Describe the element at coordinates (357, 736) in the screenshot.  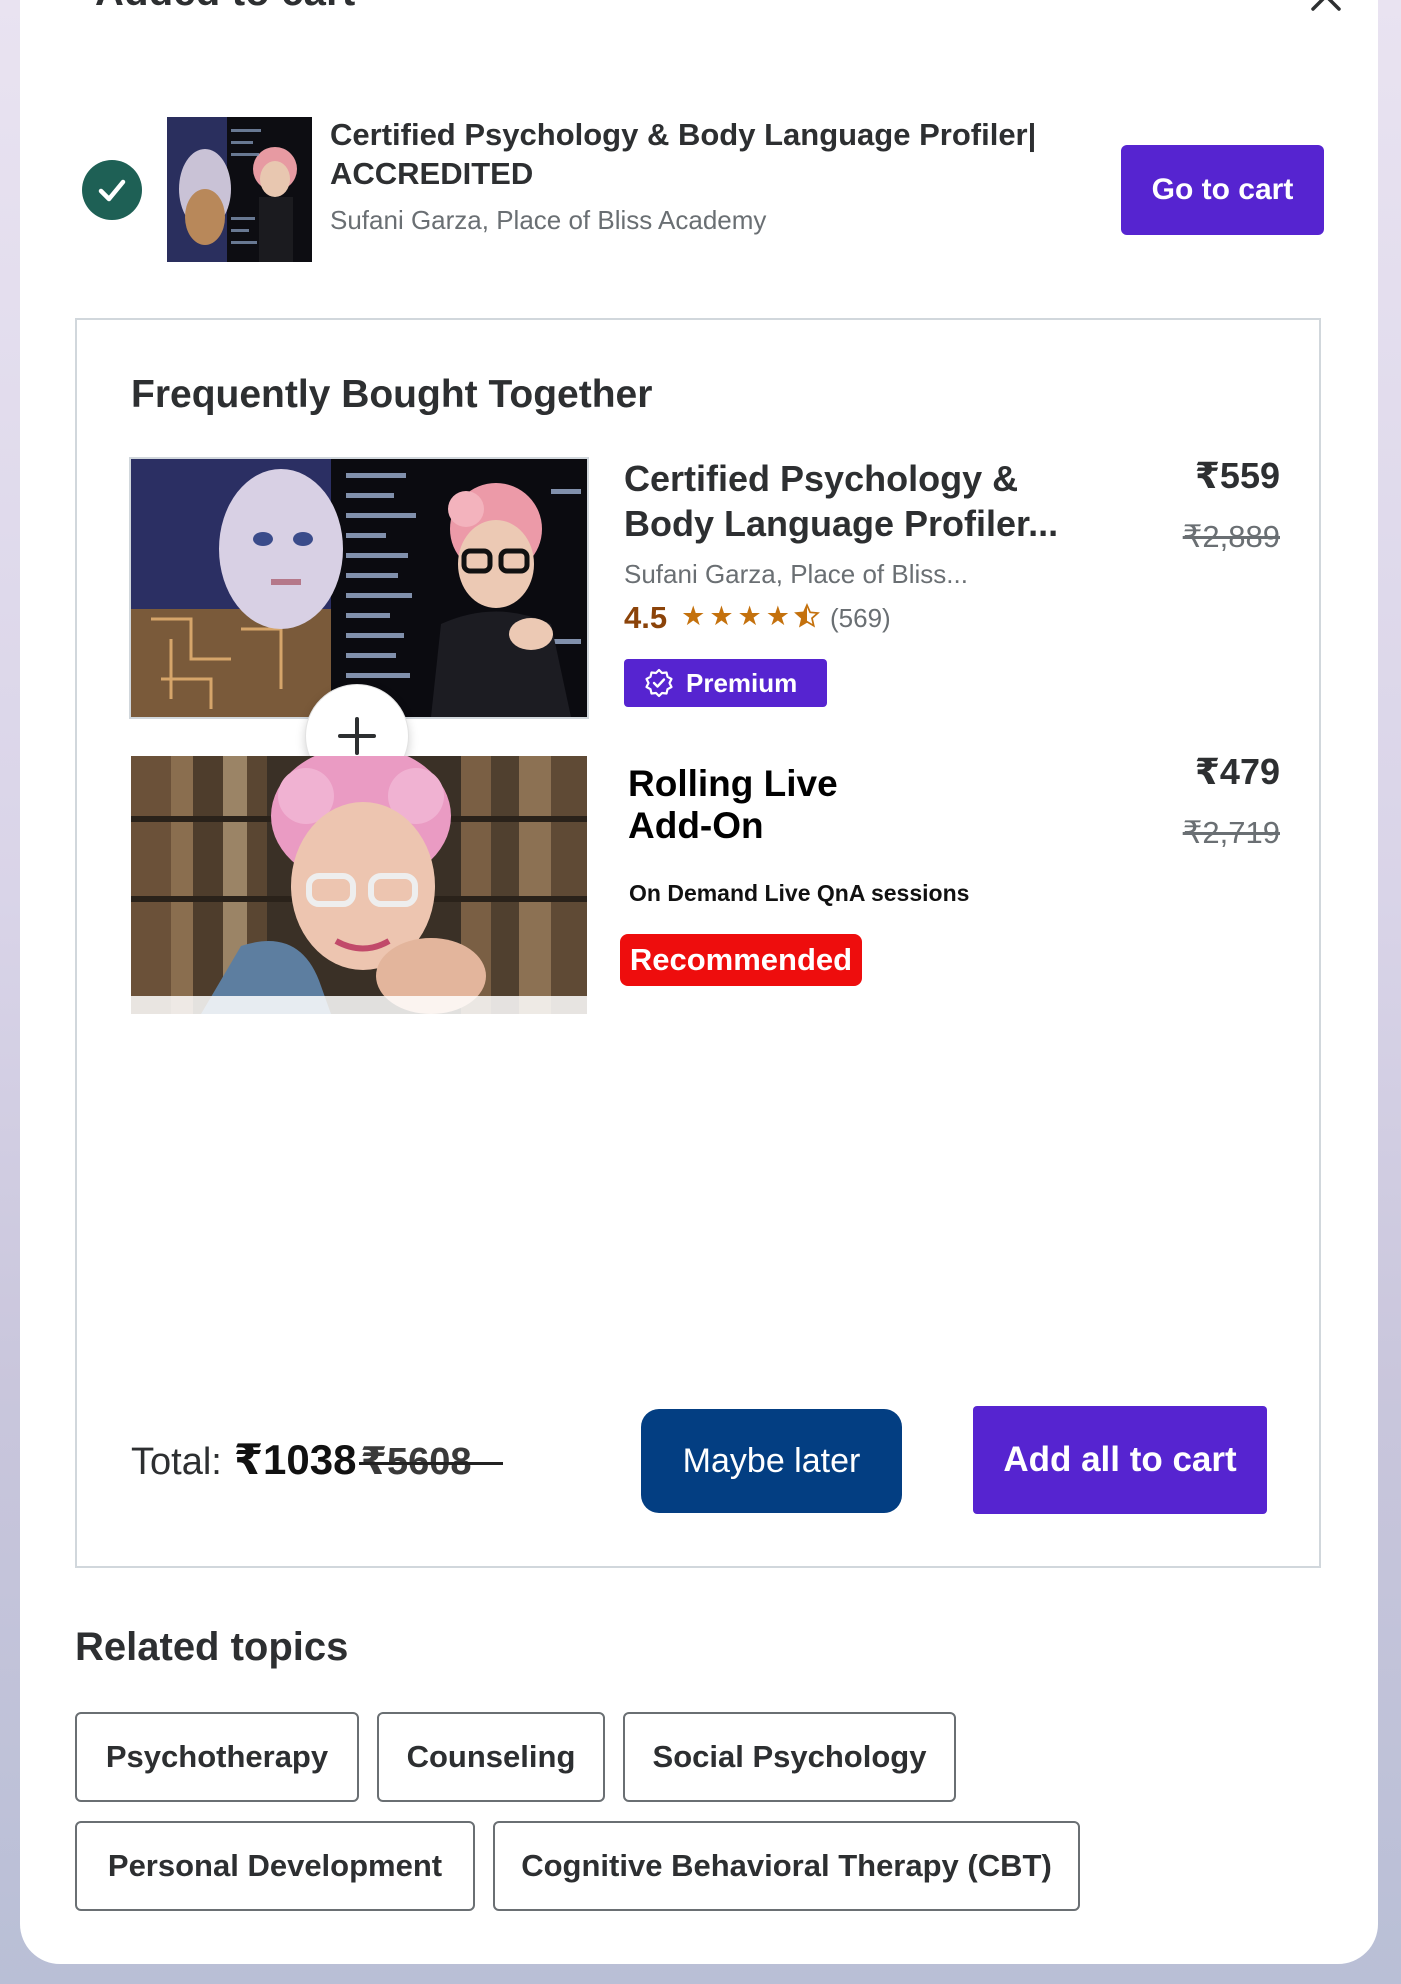
I see `plus-icon` at that location.